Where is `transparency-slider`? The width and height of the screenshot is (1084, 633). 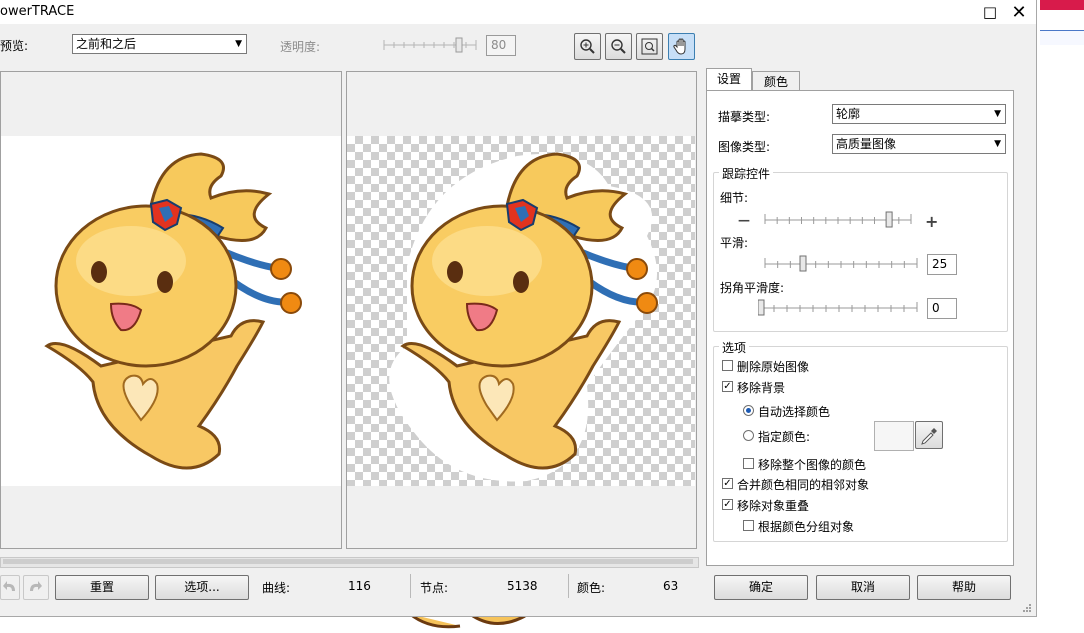 transparency-slider is located at coordinates (430, 46).